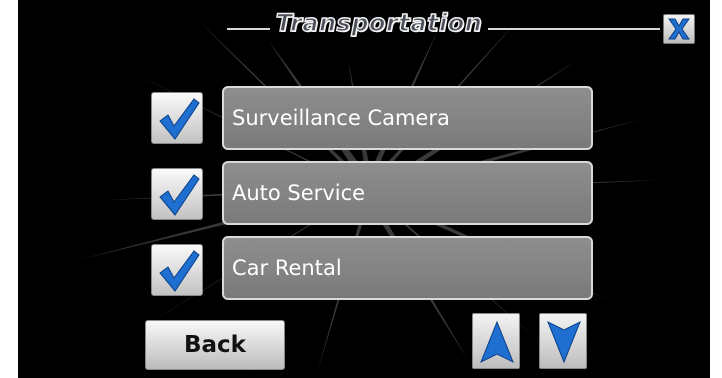  I want to click on arrow-up-icon, so click(497, 342).